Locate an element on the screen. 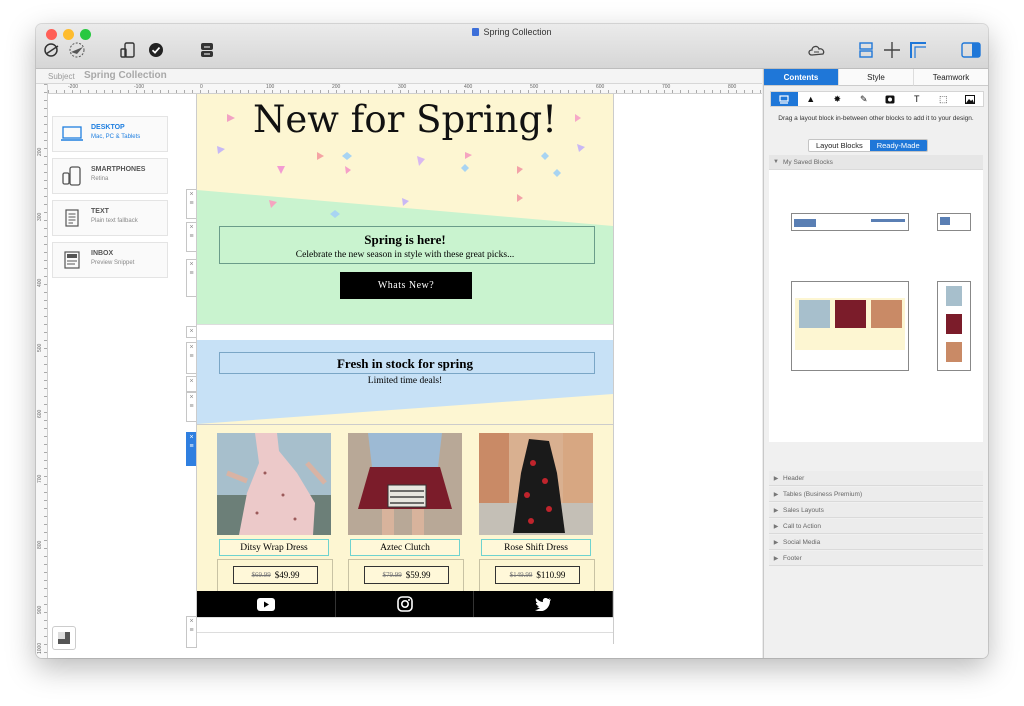 This screenshot has height=706, width=1024. text-icon: T is located at coordinates (917, 99).